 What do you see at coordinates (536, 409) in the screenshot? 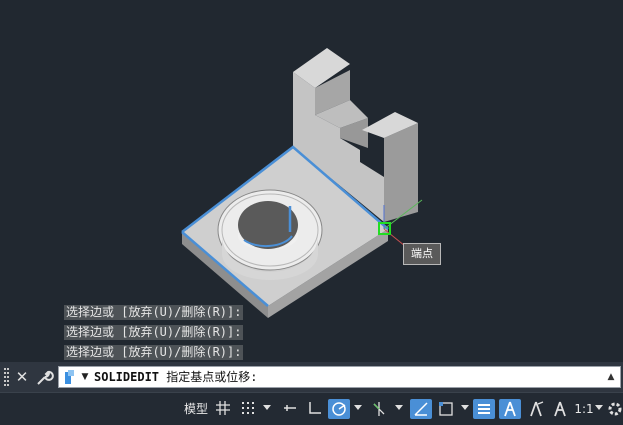
I see `auto-scale-icon` at bounding box center [536, 409].